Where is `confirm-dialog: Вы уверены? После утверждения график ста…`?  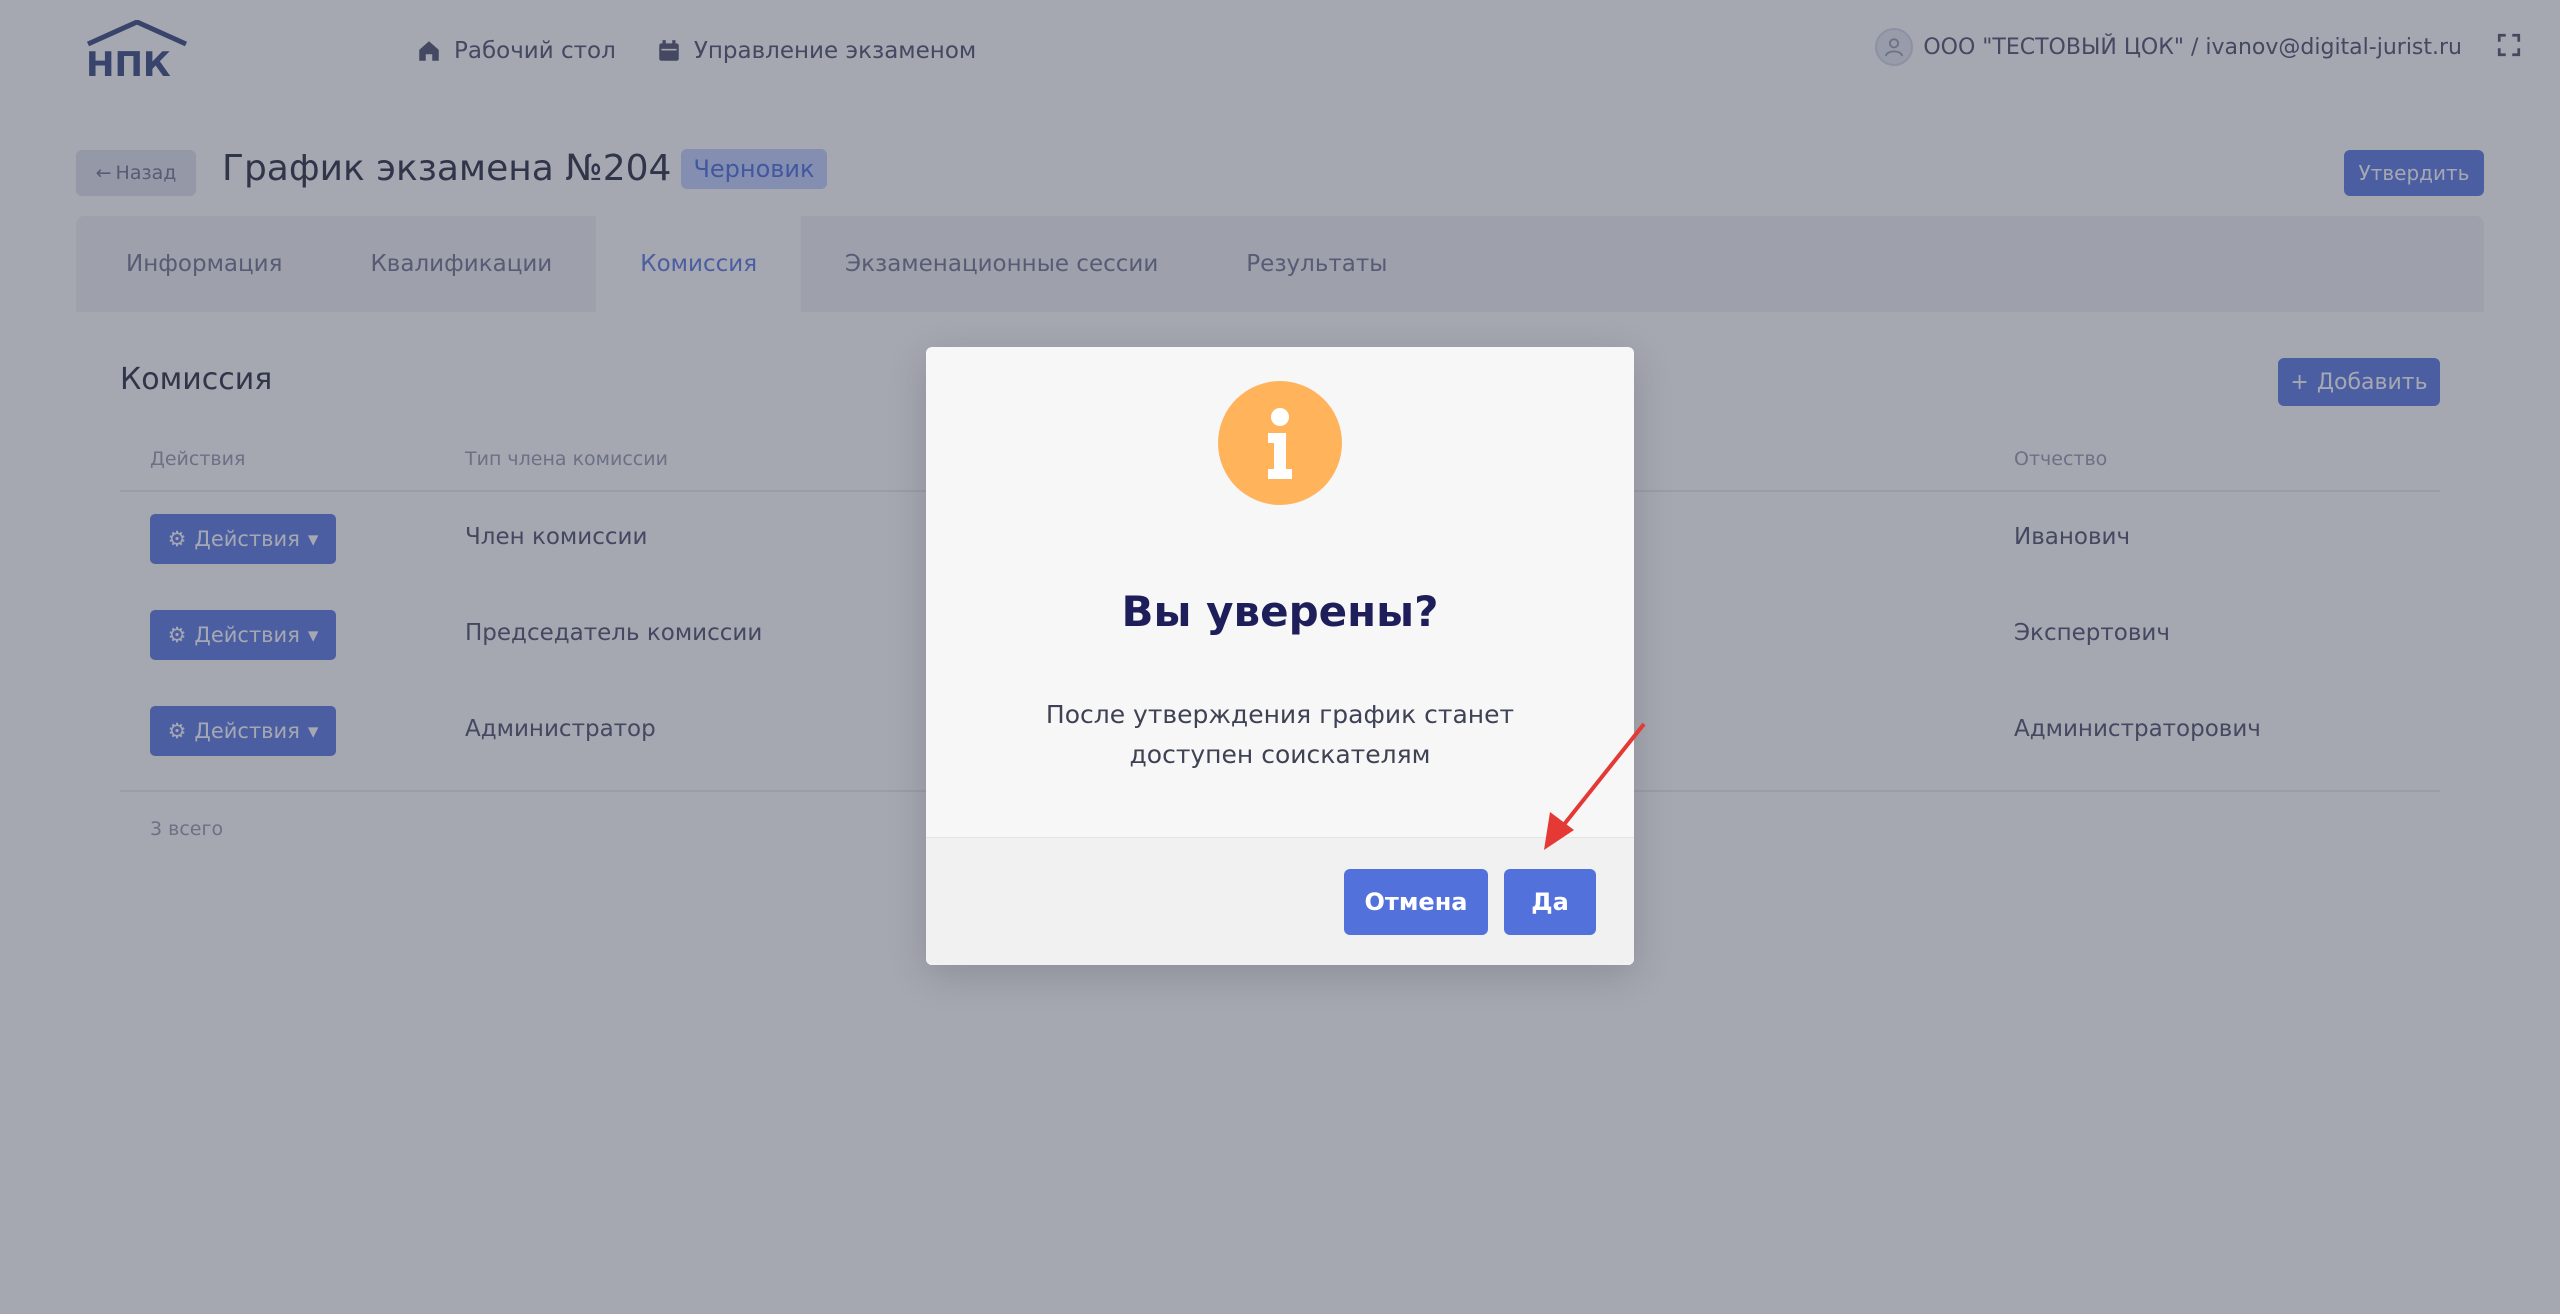 confirm-dialog: Вы уверены? После утверждения график ста… is located at coordinates (1280, 656).